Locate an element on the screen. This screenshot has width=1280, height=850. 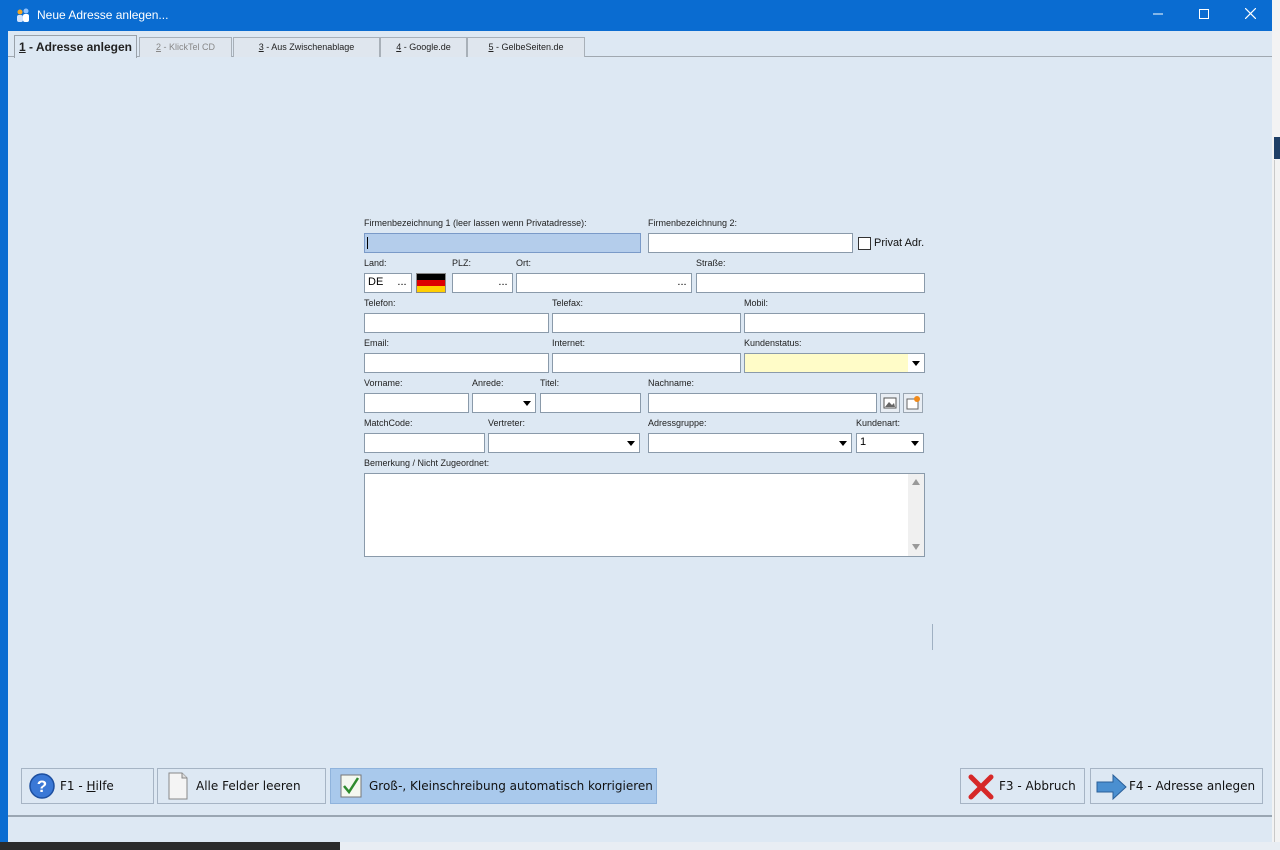
mobil-label: Mobil: is located at coordinates (756, 303).